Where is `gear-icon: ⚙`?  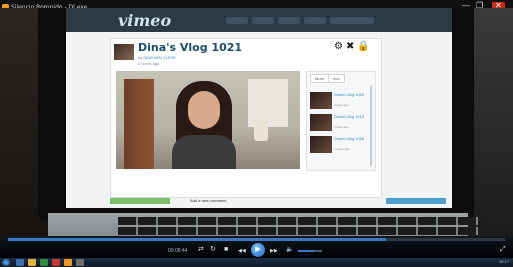
gear-icon: ⚙ is located at coordinates (338, 46).